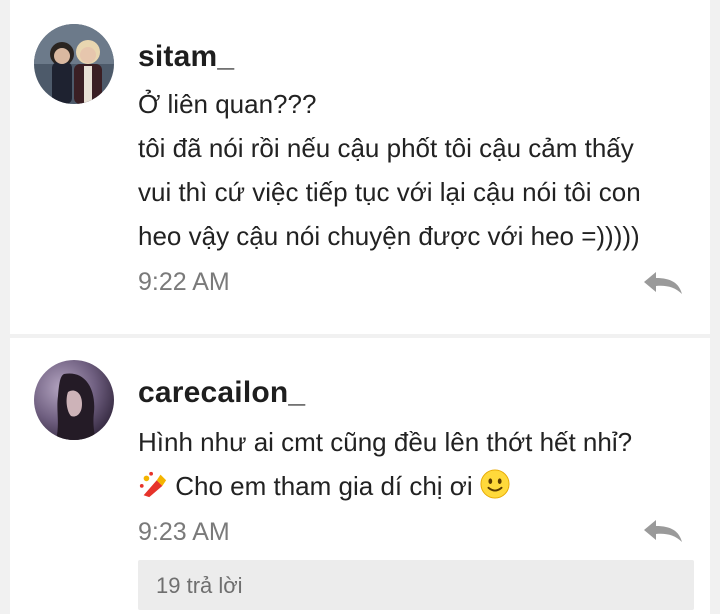  Describe the element at coordinates (416, 585) in the screenshot. I see `view-replies-button: 19 trả lời` at that location.